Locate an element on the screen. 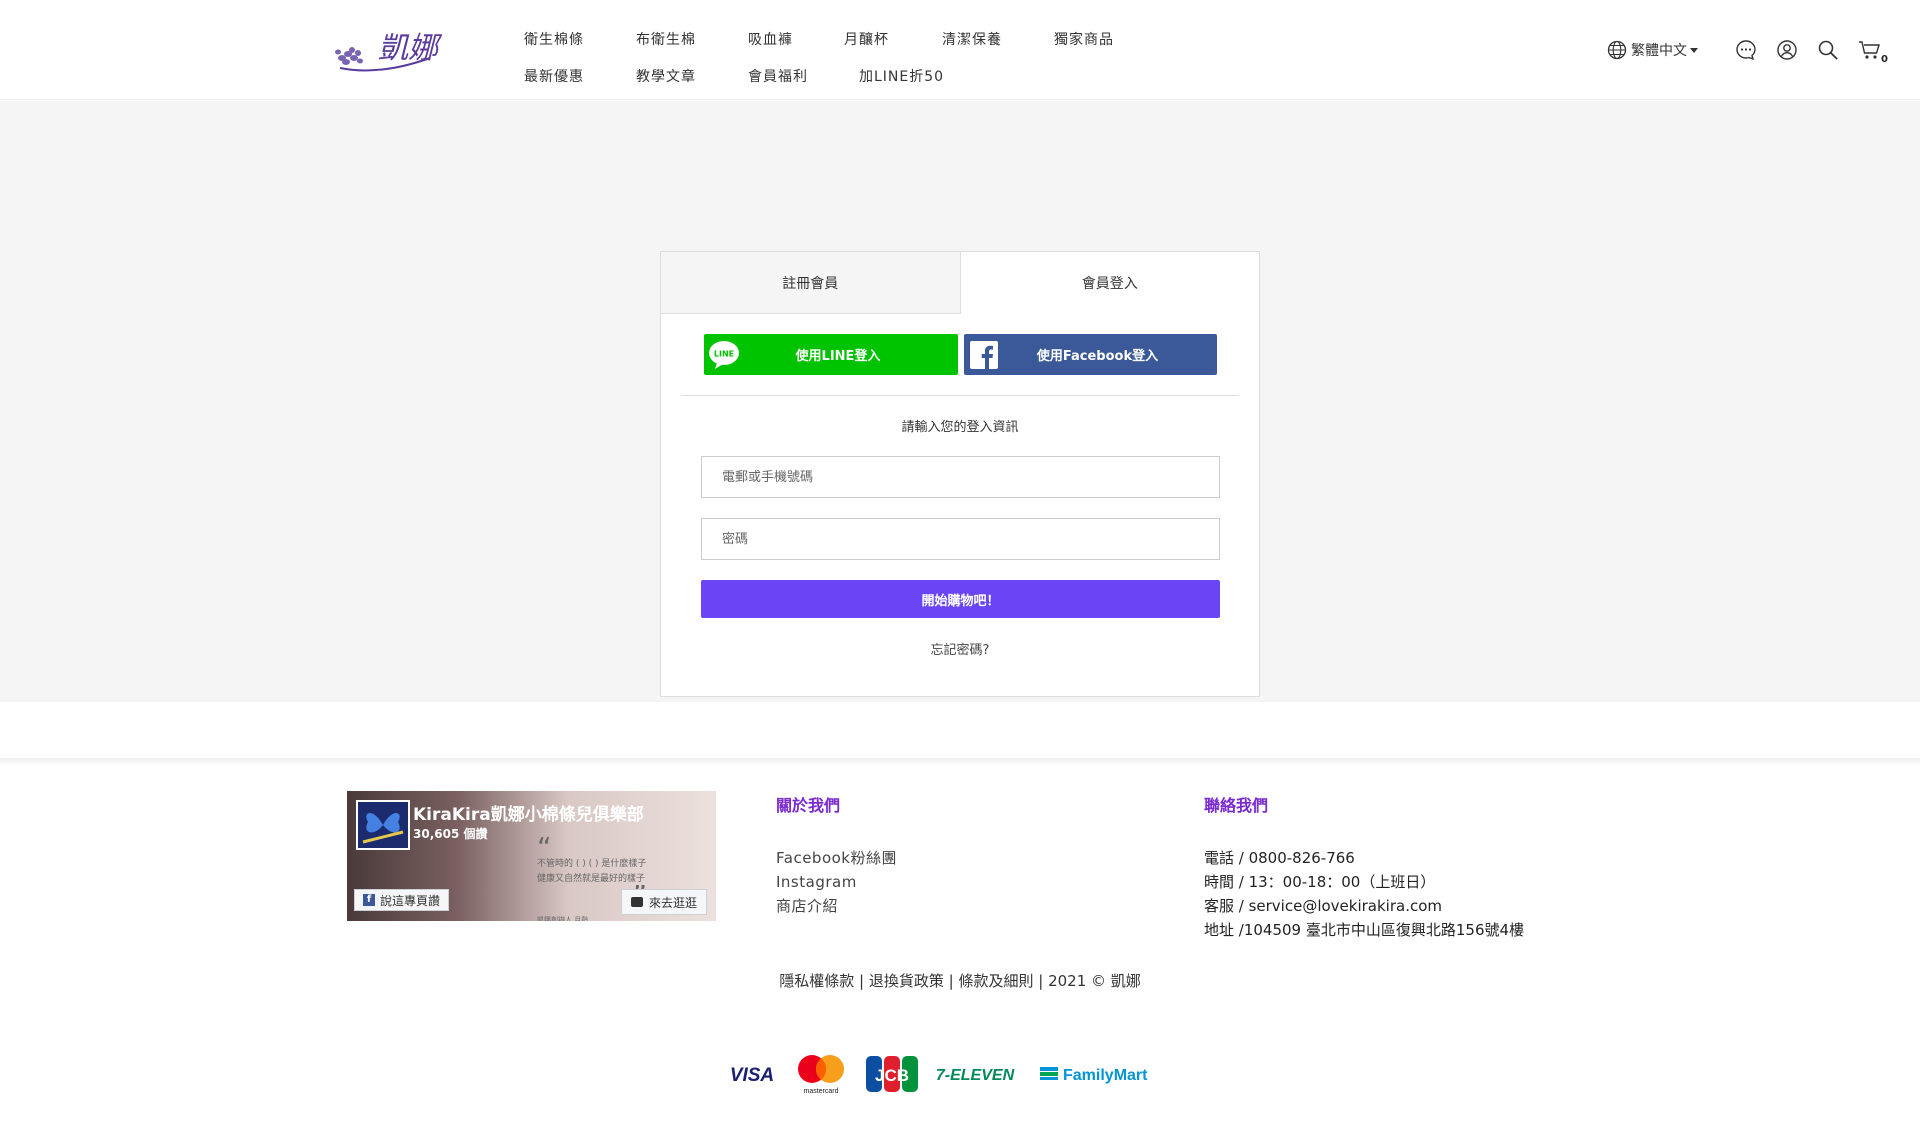  search-icon is located at coordinates (1828, 50).